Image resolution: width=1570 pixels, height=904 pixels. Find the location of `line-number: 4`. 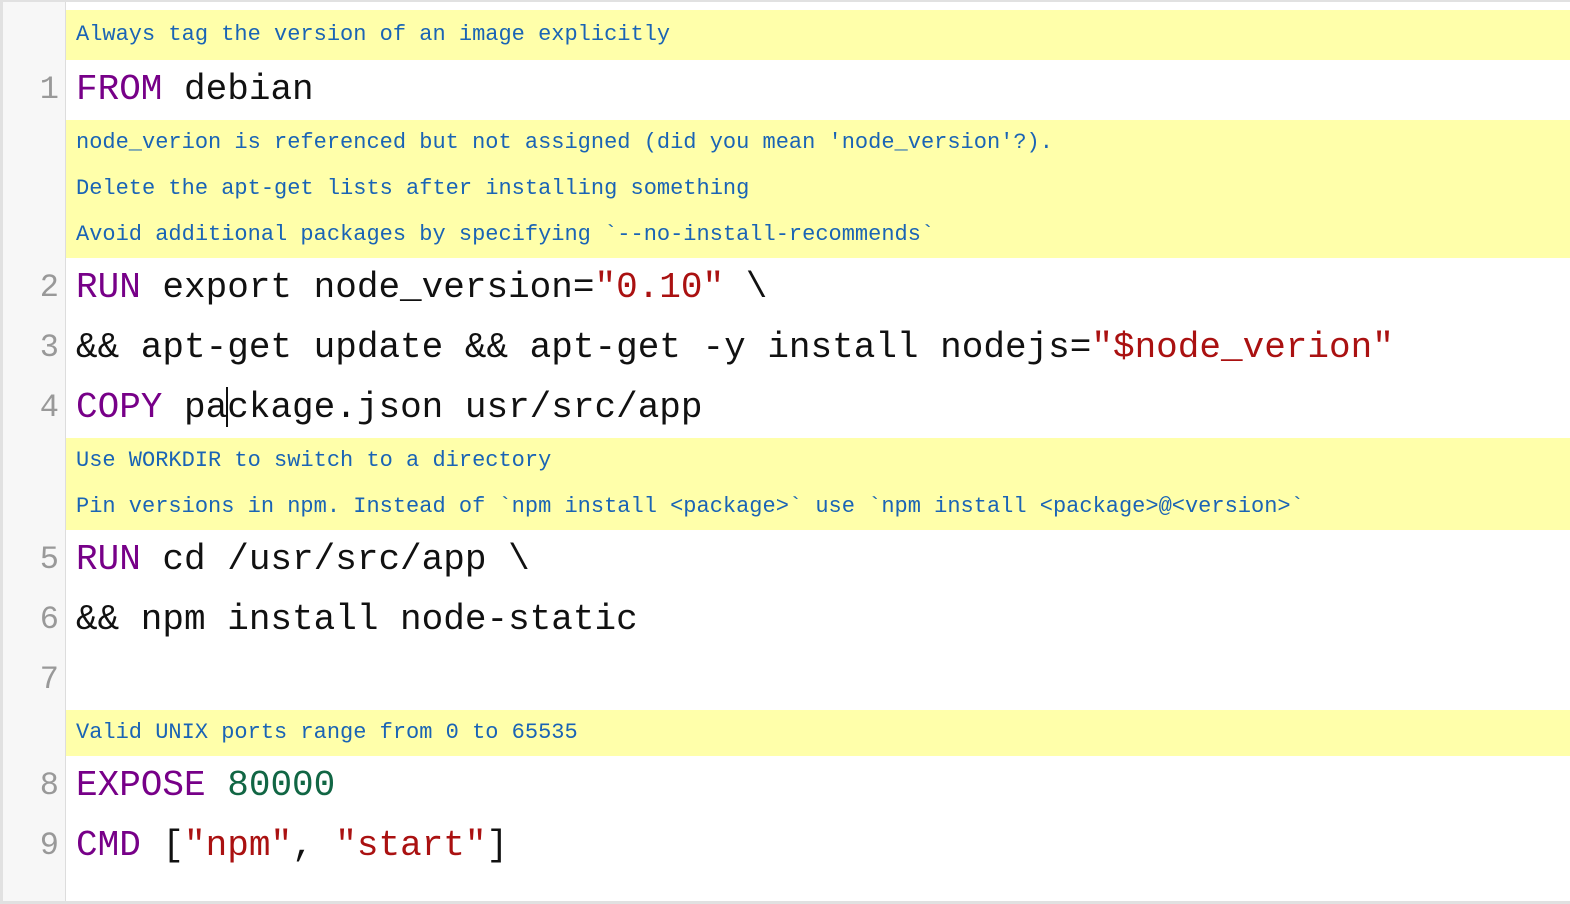

line-number: 4 is located at coordinates (49, 407).